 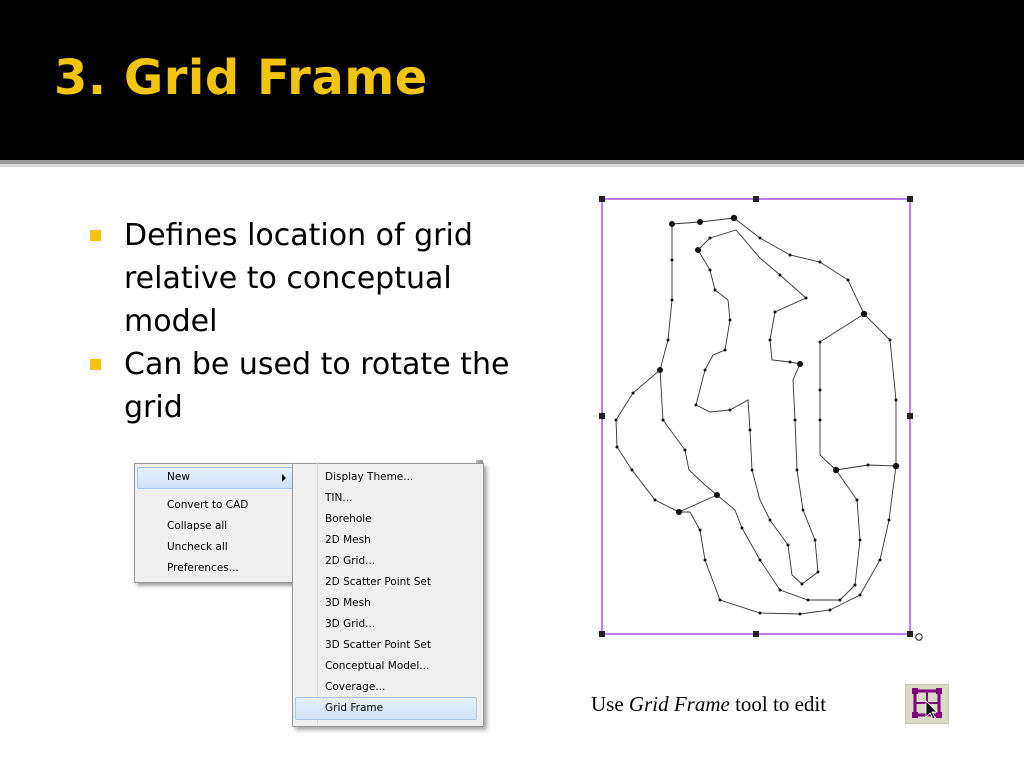 I want to click on grid-frame-tool-button, so click(x=927, y=704).